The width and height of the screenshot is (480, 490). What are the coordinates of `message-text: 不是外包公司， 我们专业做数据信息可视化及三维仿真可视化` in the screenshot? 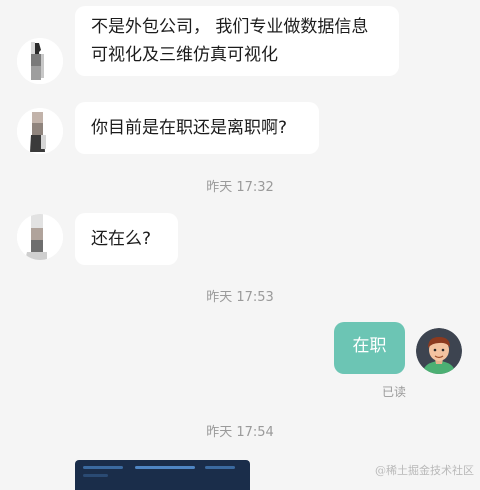 It's located at (230, 41).